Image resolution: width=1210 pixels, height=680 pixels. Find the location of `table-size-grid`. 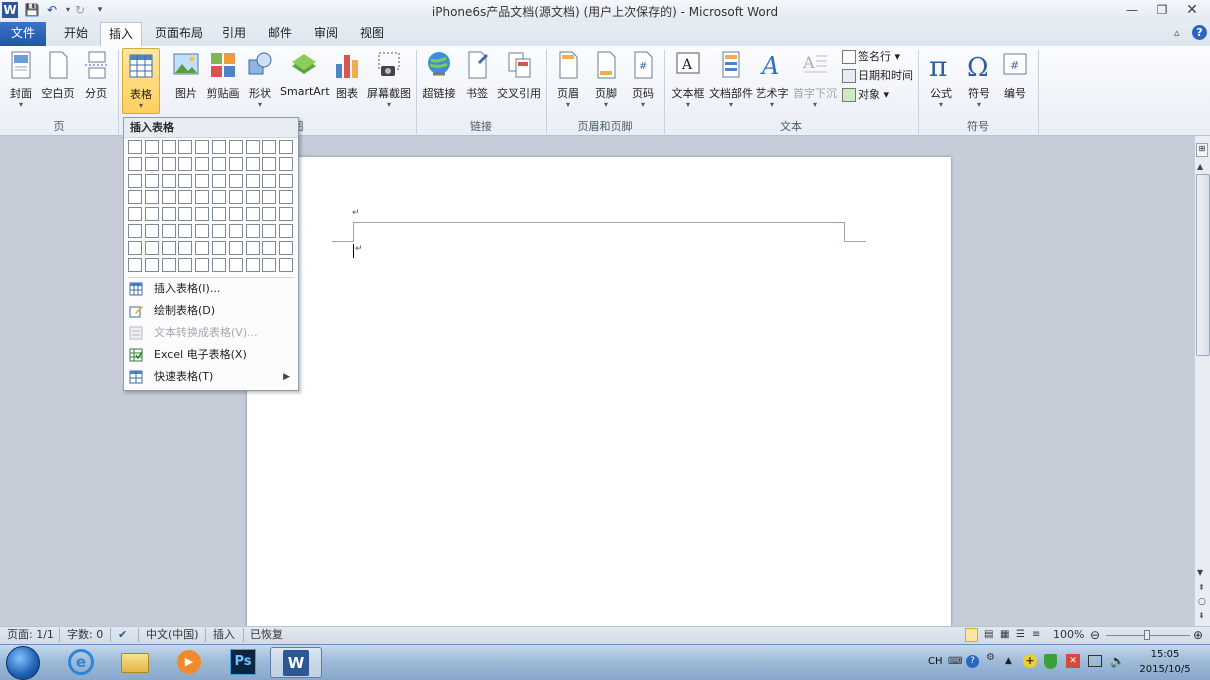

table-size-grid is located at coordinates (213, 207).